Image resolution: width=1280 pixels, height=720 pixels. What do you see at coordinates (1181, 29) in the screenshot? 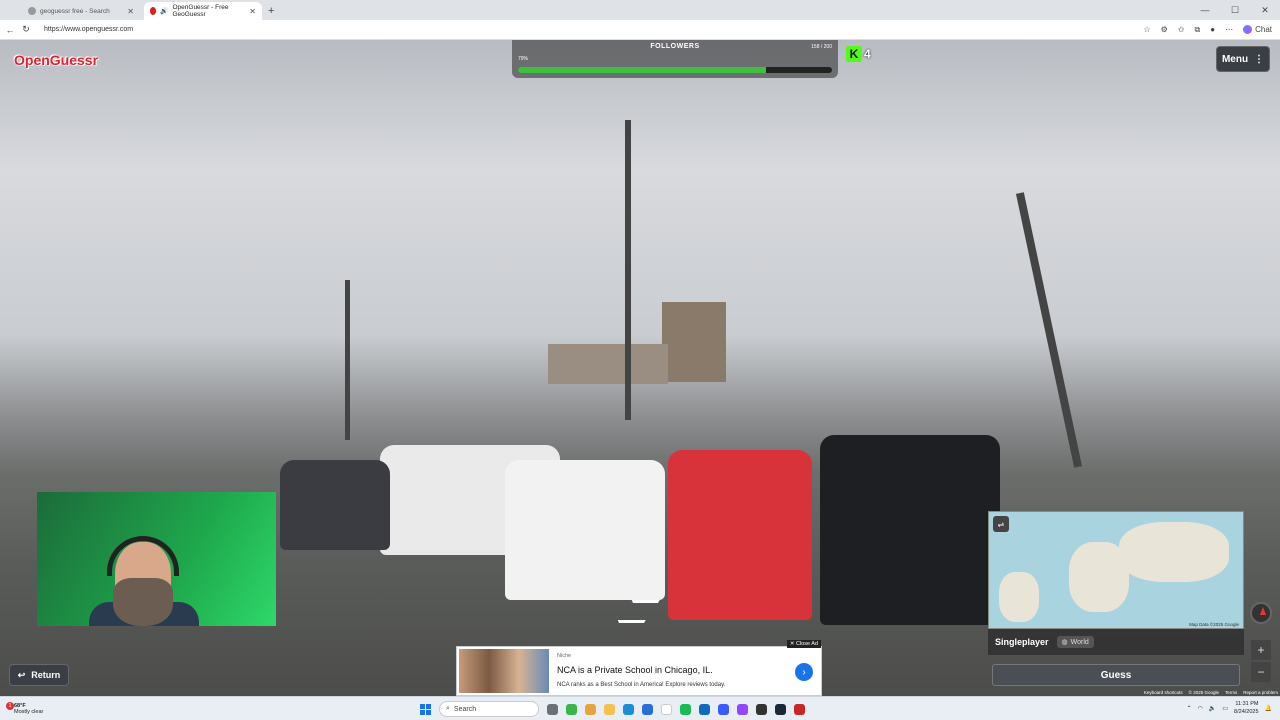
I see `collections-icon: ✩` at bounding box center [1181, 29].